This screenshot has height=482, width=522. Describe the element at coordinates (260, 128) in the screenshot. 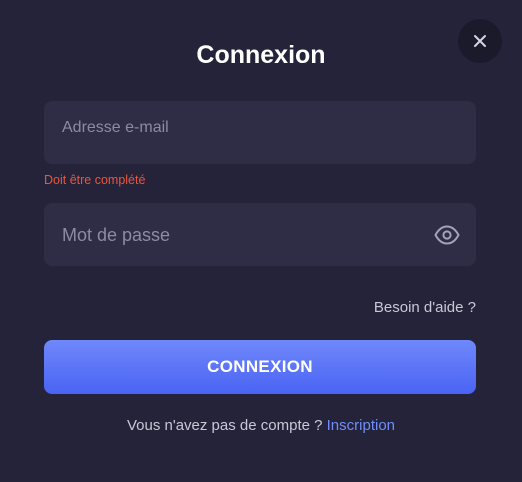

I see `email-field` at that location.